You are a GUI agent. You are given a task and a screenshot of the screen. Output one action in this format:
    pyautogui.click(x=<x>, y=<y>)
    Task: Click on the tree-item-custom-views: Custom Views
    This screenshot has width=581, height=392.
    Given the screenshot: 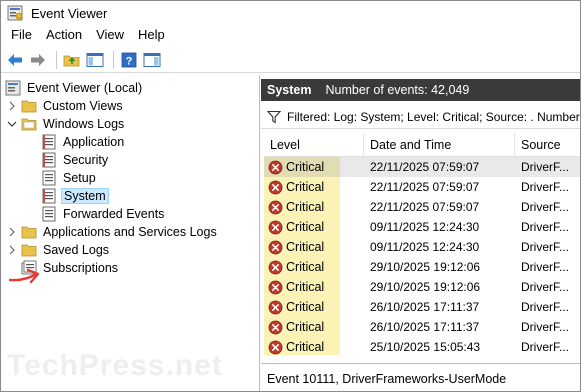 What is the action you would take?
    pyautogui.click(x=66, y=106)
    